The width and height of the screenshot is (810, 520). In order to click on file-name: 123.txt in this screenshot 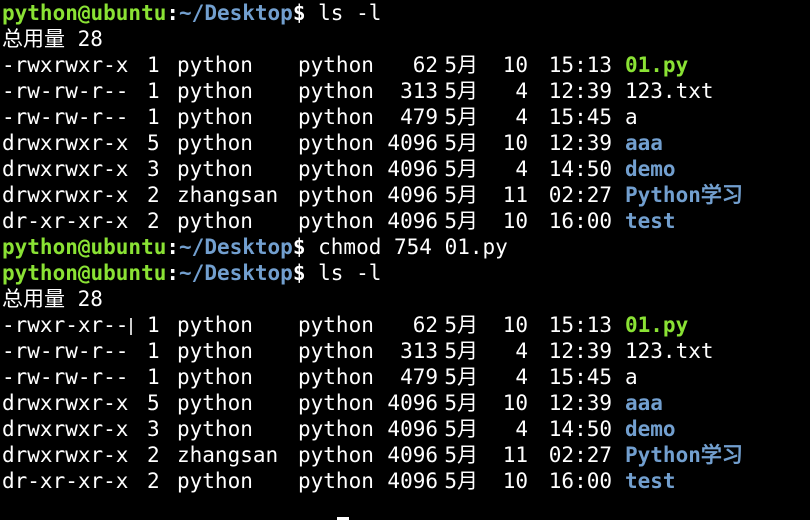, I will do `click(669, 351)`.